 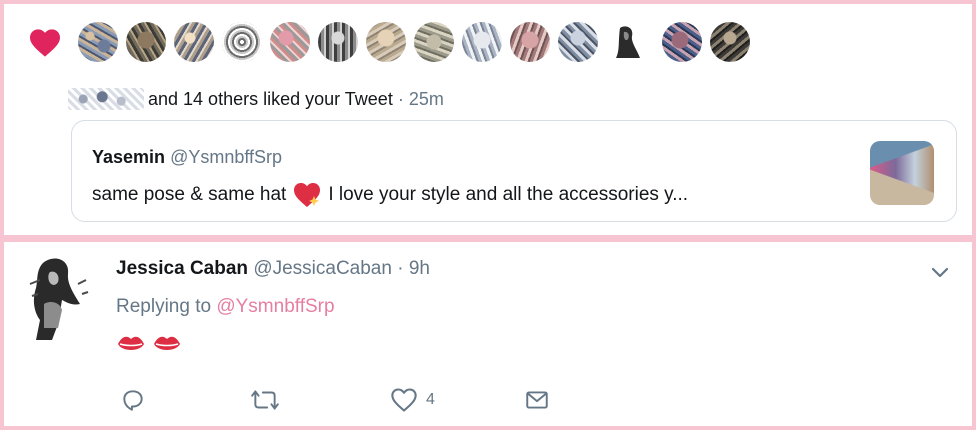 What do you see at coordinates (189, 194) in the screenshot?
I see `quoted-text-part1: same pose & same hat` at bounding box center [189, 194].